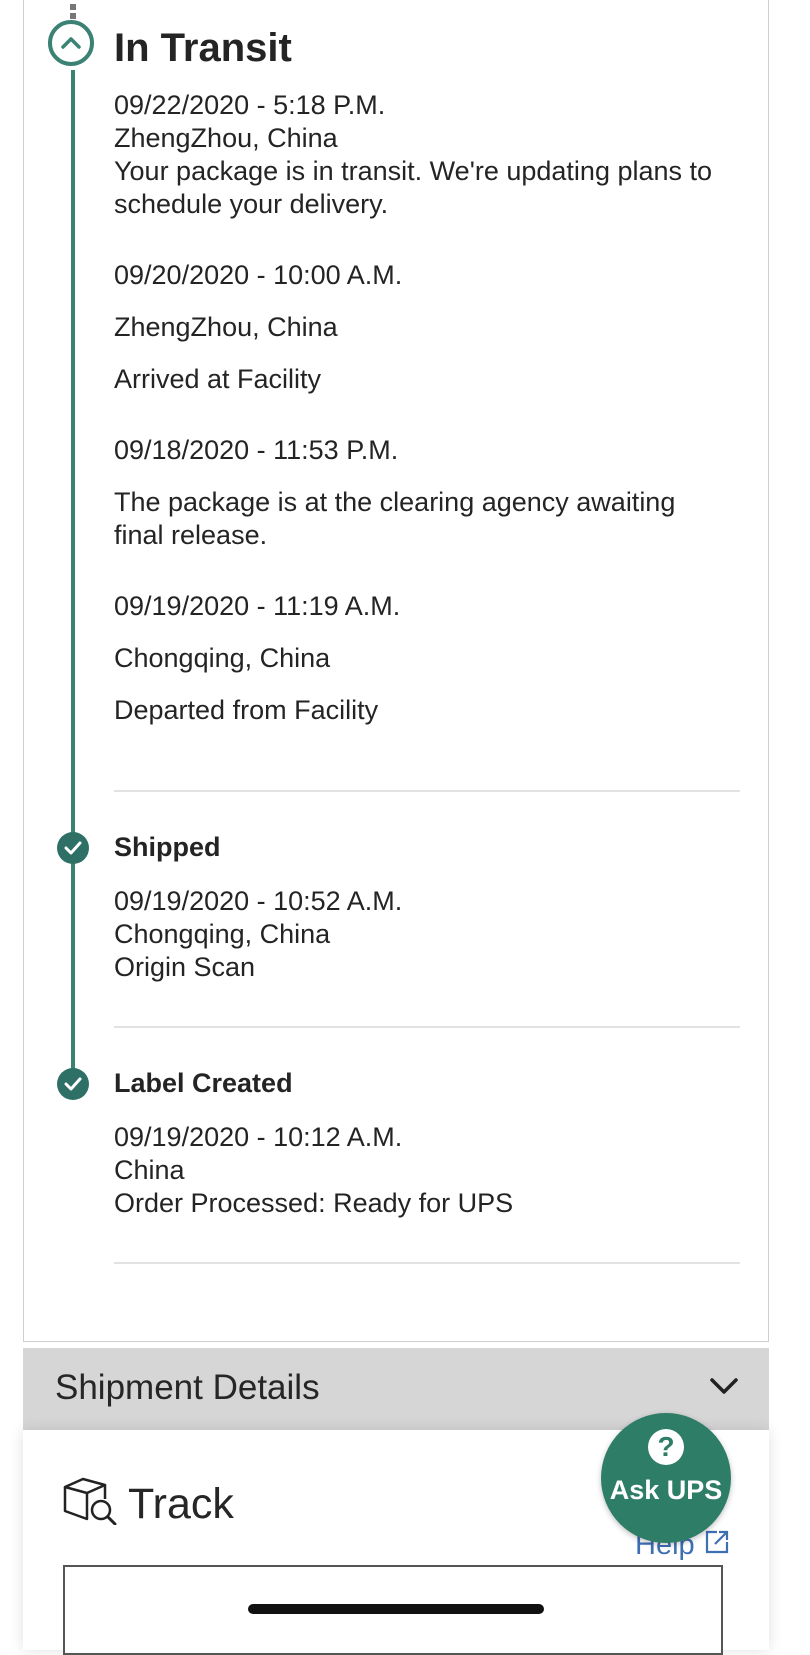  Describe the element at coordinates (314, 1203) in the screenshot. I see `event-description: Order Processed: Ready for UPS` at that location.